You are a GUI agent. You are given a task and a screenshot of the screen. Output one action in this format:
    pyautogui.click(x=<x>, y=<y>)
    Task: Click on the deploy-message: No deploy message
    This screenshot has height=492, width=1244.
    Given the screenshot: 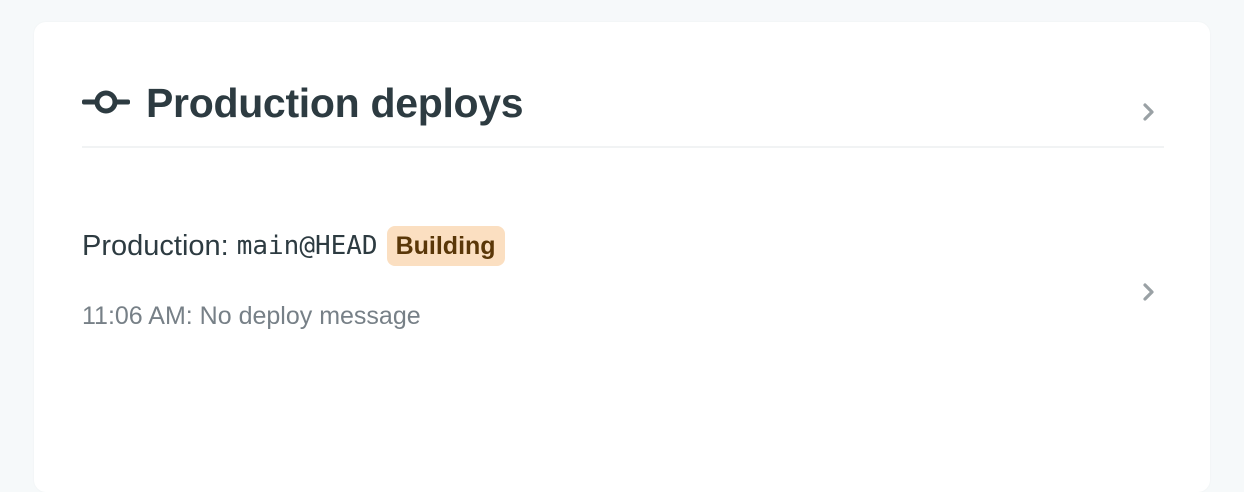 What is the action you would take?
    pyautogui.click(x=310, y=316)
    